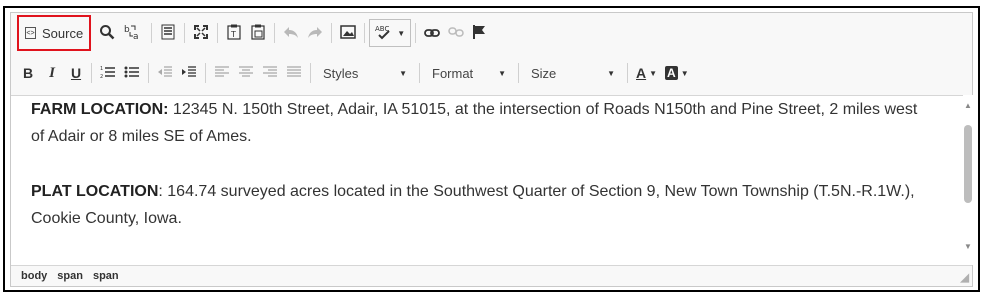 The width and height of the screenshot is (985, 298). I want to click on align-left-icon, so click(222, 73).